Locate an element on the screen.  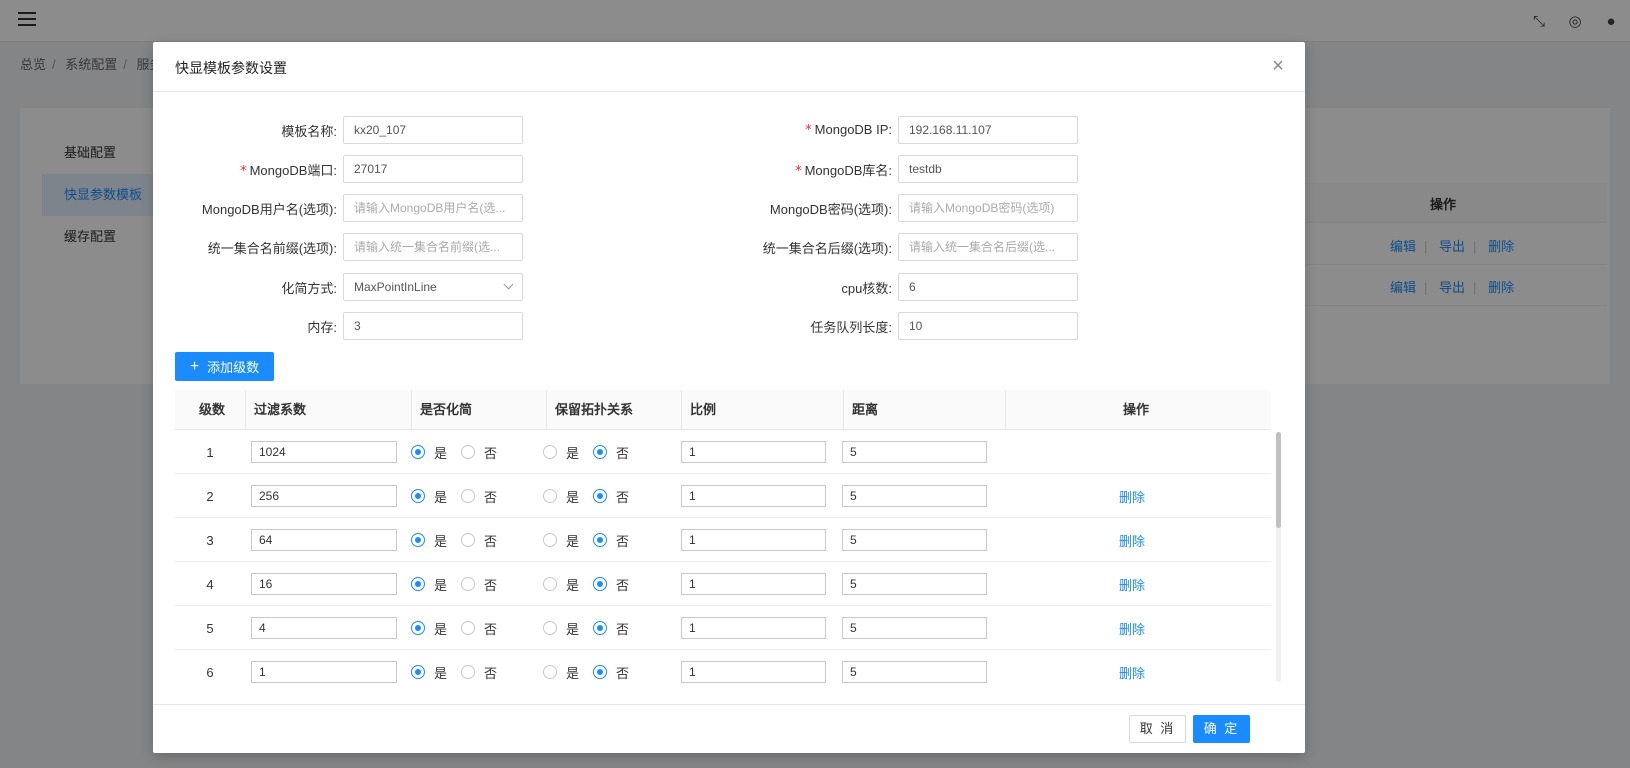
level-number: 4 is located at coordinates (210, 584).